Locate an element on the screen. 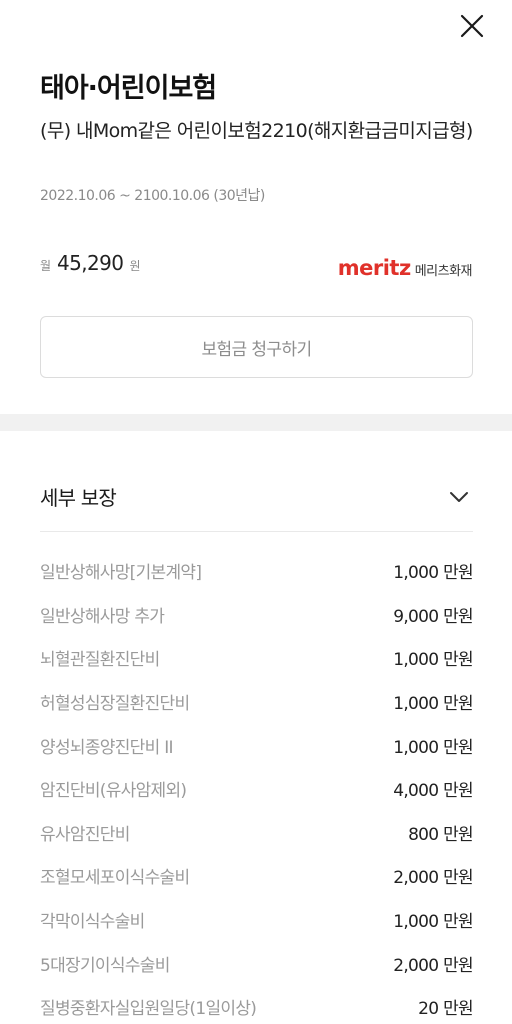 This screenshot has width=512, height=1024. insurer-logo: meritz 메리츠화재 is located at coordinates (405, 268).